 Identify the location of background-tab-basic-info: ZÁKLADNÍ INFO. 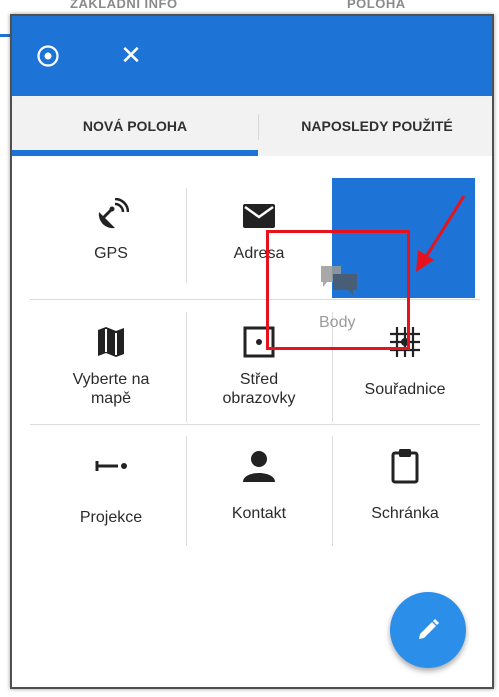
(124, 5).